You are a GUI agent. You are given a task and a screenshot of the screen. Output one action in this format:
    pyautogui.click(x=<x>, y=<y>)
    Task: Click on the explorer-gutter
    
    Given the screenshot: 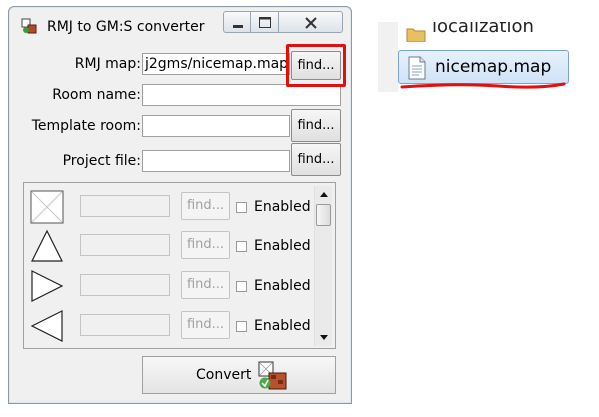 What is the action you would take?
    pyautogui.click(x=388, y=57)
    